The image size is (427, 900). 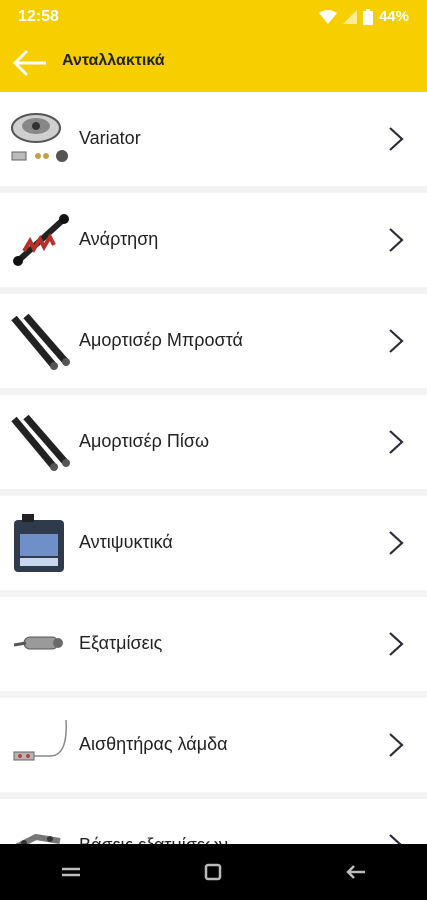 What do you see at coordinates (367, 16) in the screenshot?
I see `battery-icon` at bounding box center [367, 16].